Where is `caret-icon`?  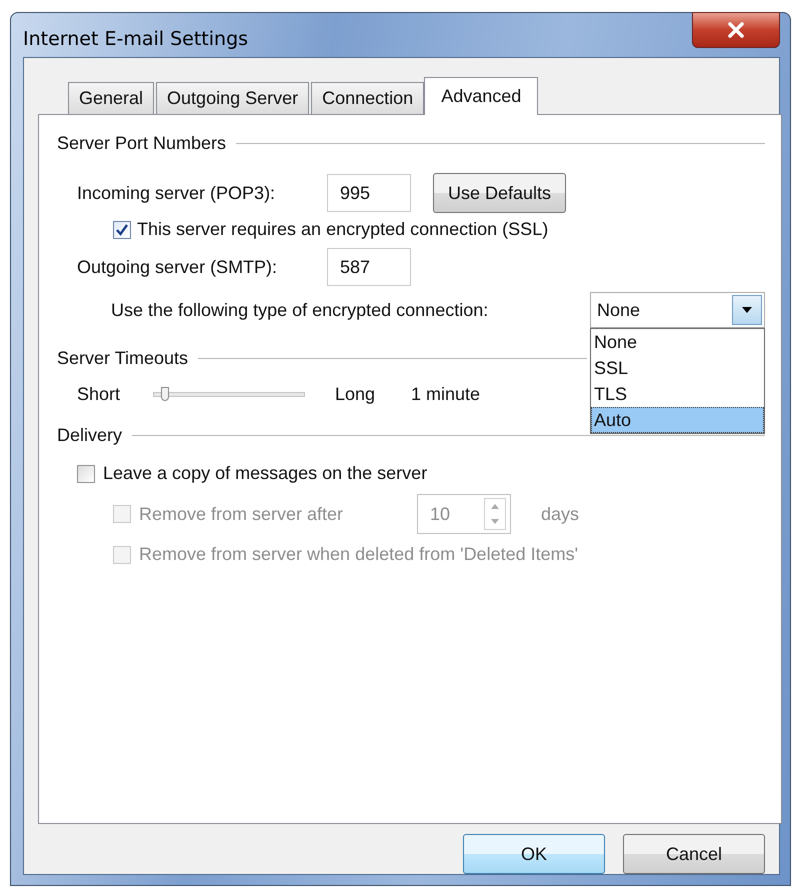
caret-icon is located at coordinates (747, 310).